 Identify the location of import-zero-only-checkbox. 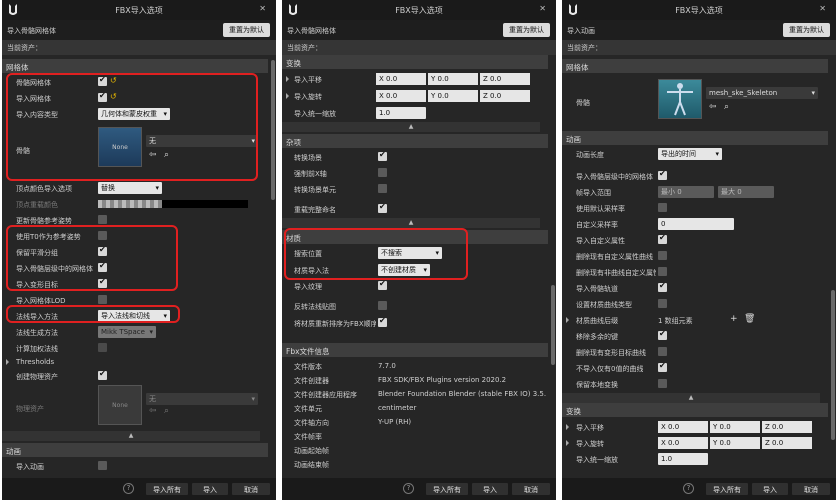
(662, 366).